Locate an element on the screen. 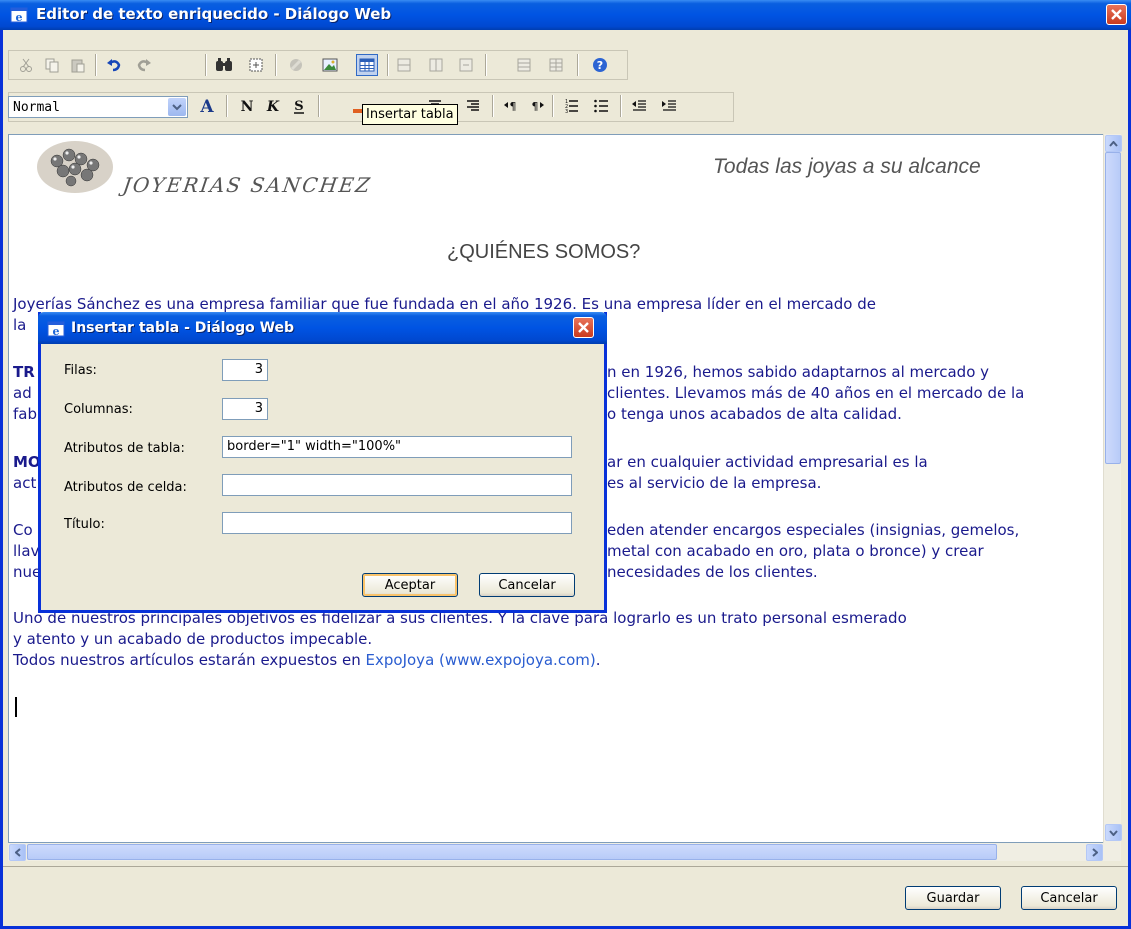  insert-row-icon is located at coordinates (404, 65).